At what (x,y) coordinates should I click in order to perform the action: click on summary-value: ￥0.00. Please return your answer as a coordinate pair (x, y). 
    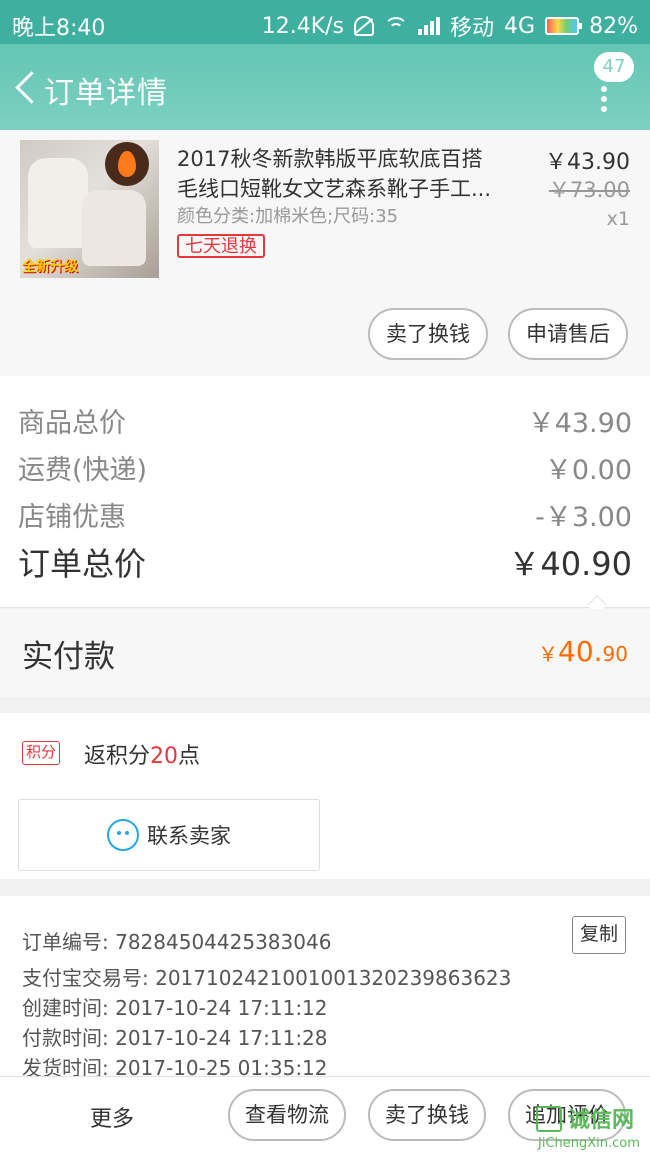
    Looking at the image, I should click on (588, 470).